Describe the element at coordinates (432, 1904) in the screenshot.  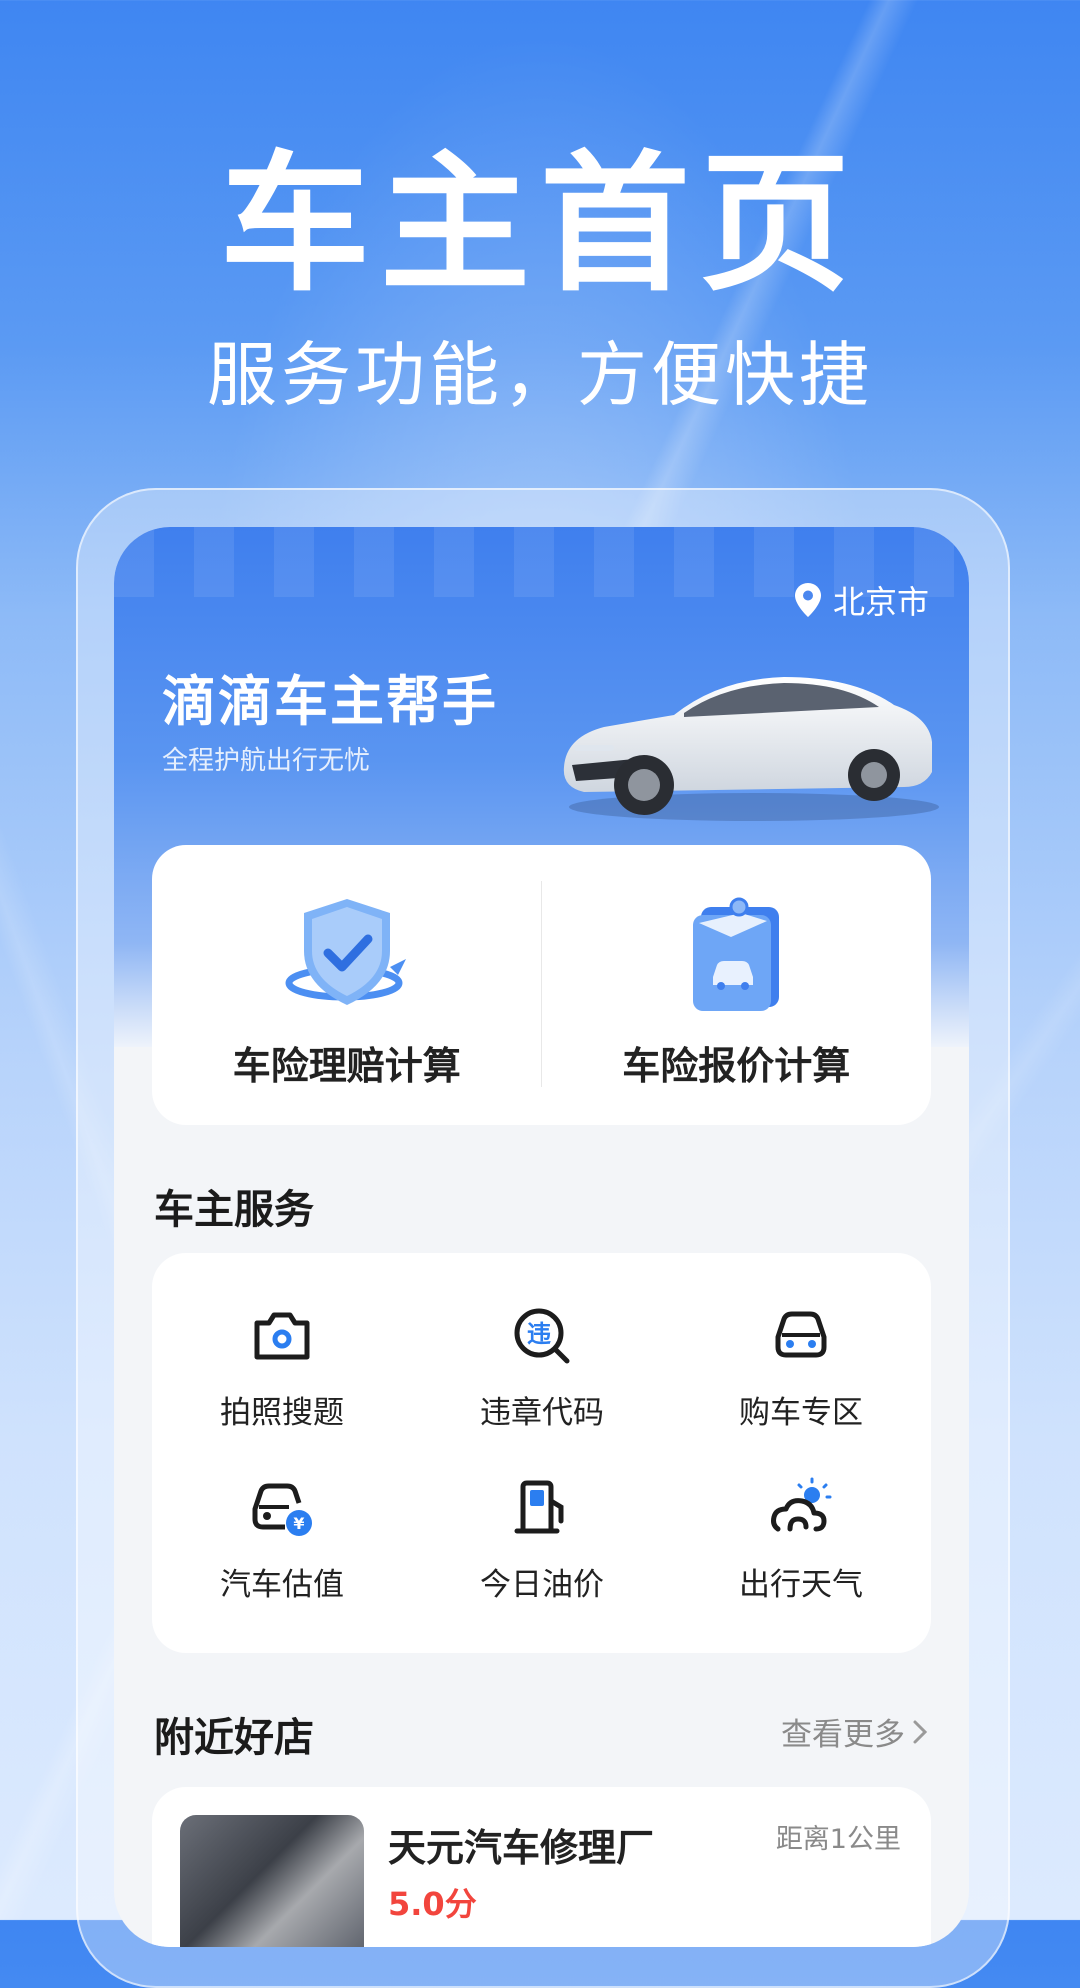
I see `shop-score: 5.0分` at that location.